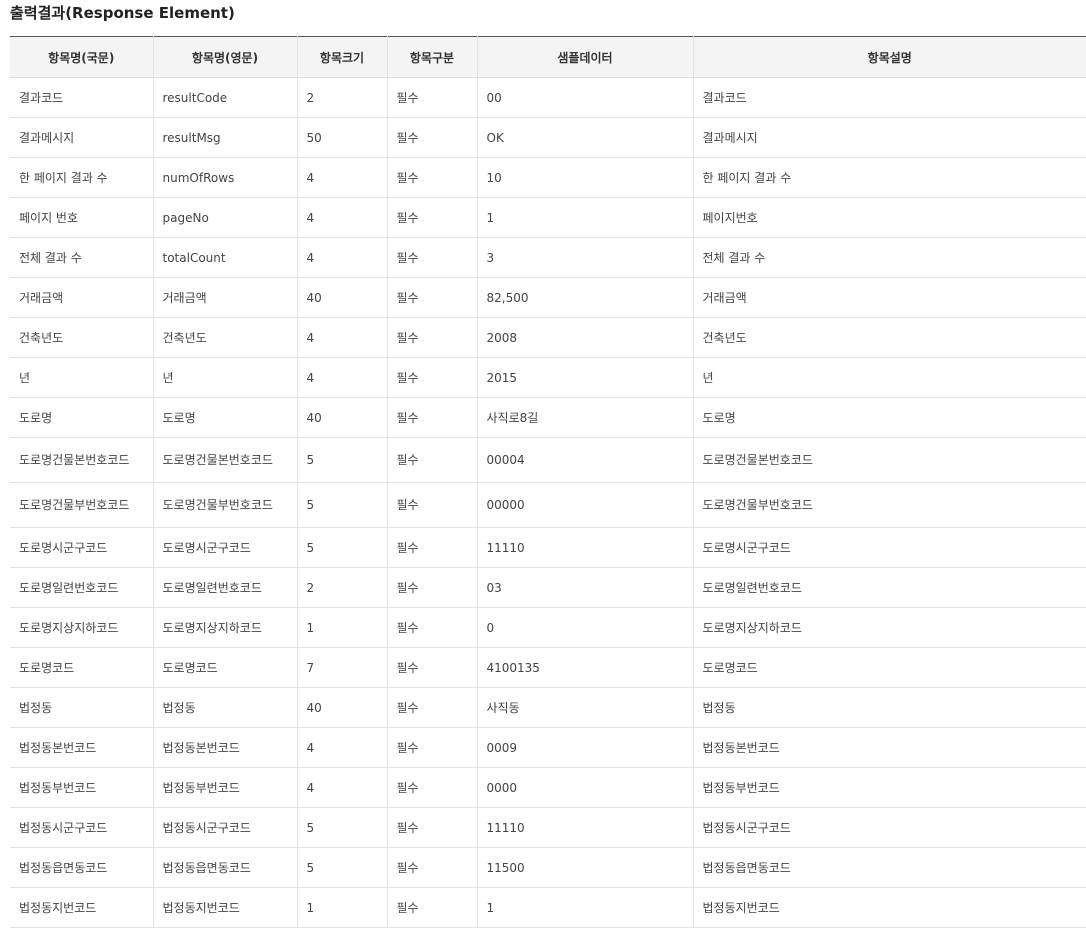 The image size is (1086, 932). What do you see at coordinates (224, 827) in the screenshot?
I see `cell-name-en: 법정동시군구코드` at bounding box center [224, 827].